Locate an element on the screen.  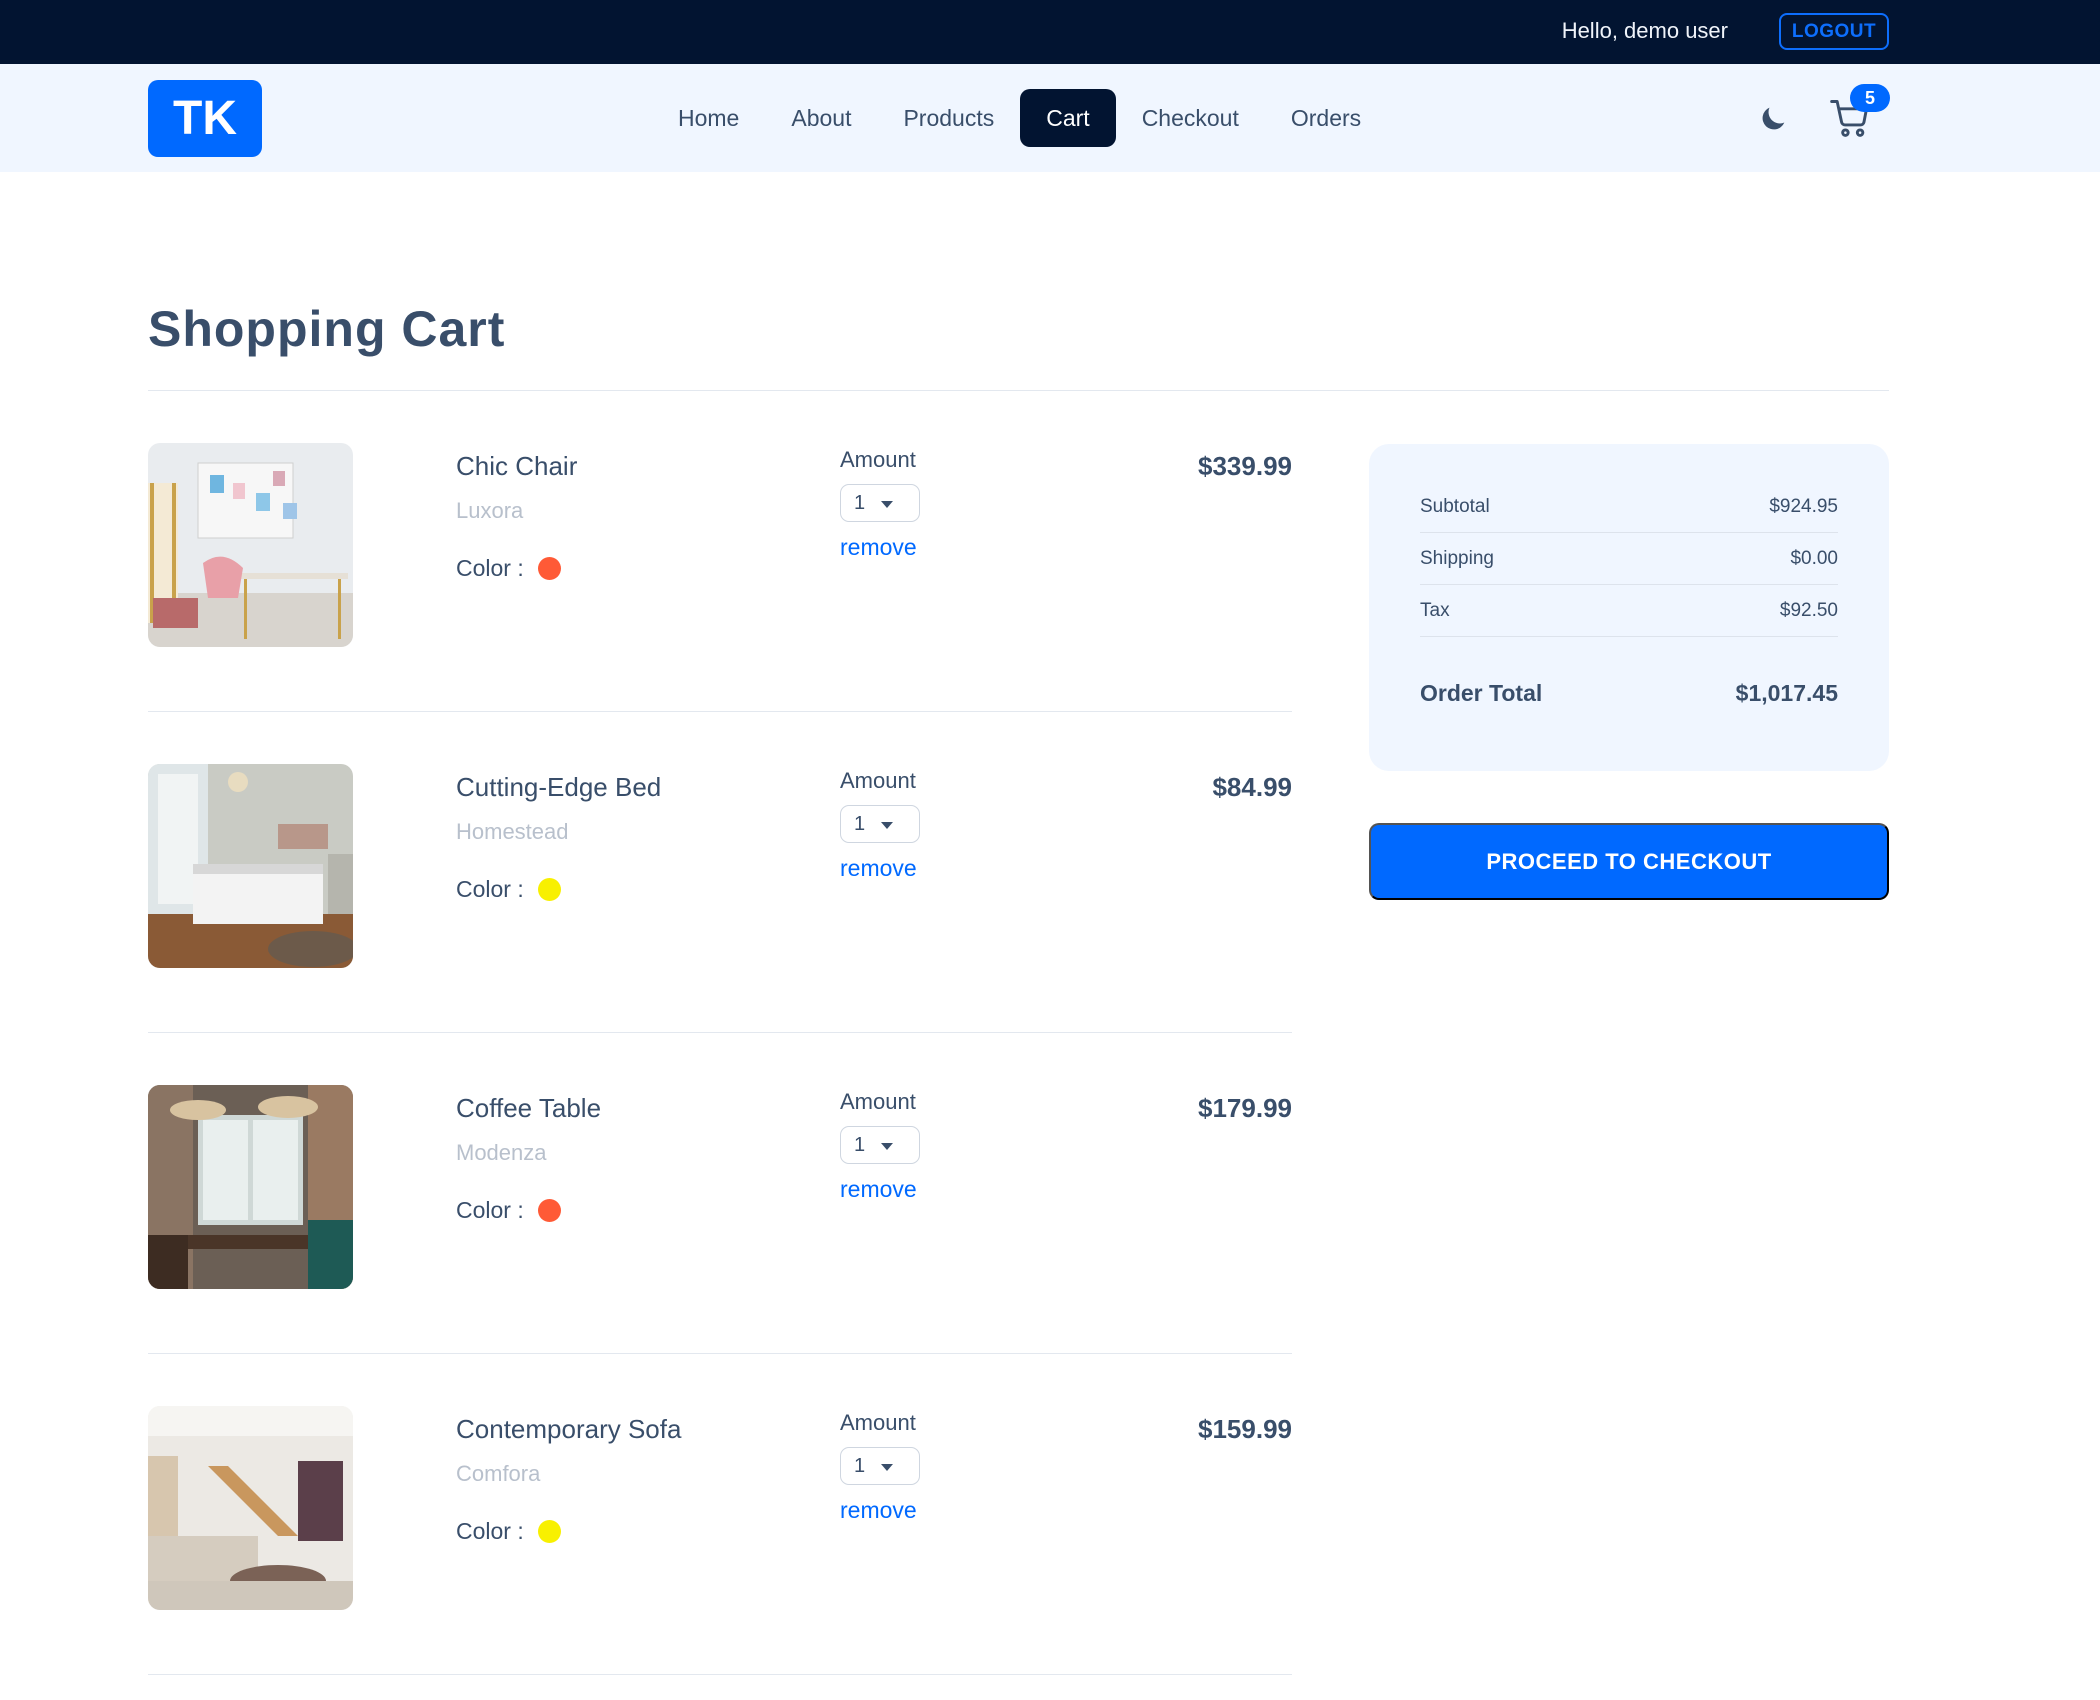
nav-link-about: About is located at coordinates (821, 118).